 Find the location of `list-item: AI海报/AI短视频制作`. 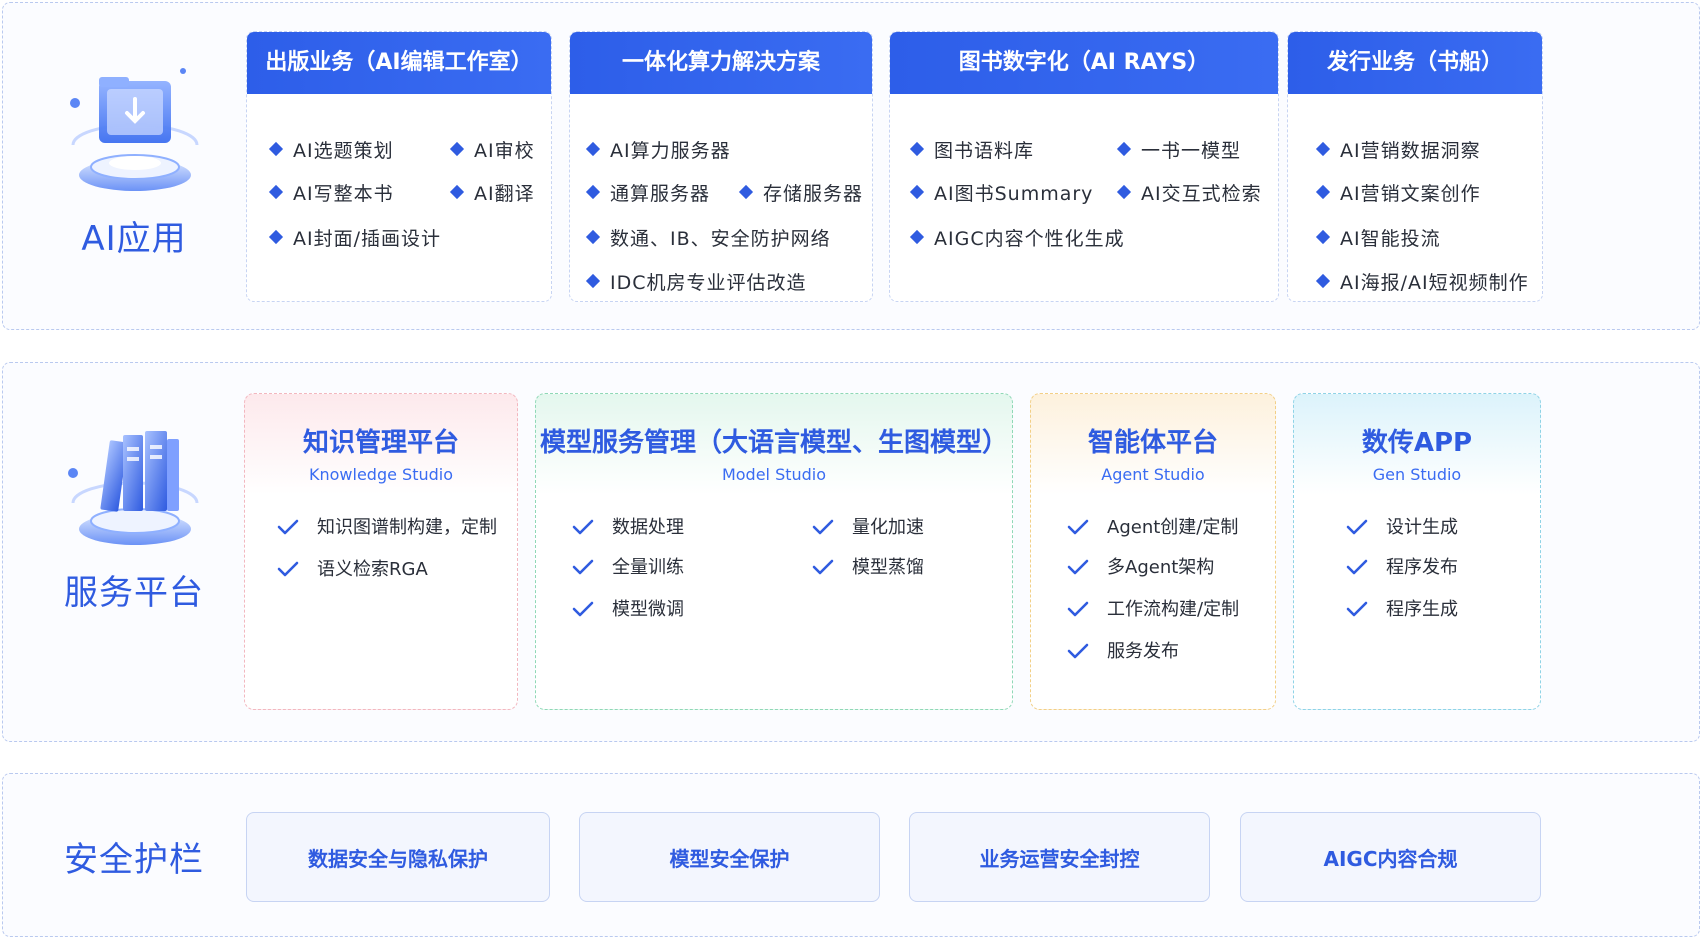

list-item: AI海报/AI短视频制作 is located at coordinates (1422, 281).